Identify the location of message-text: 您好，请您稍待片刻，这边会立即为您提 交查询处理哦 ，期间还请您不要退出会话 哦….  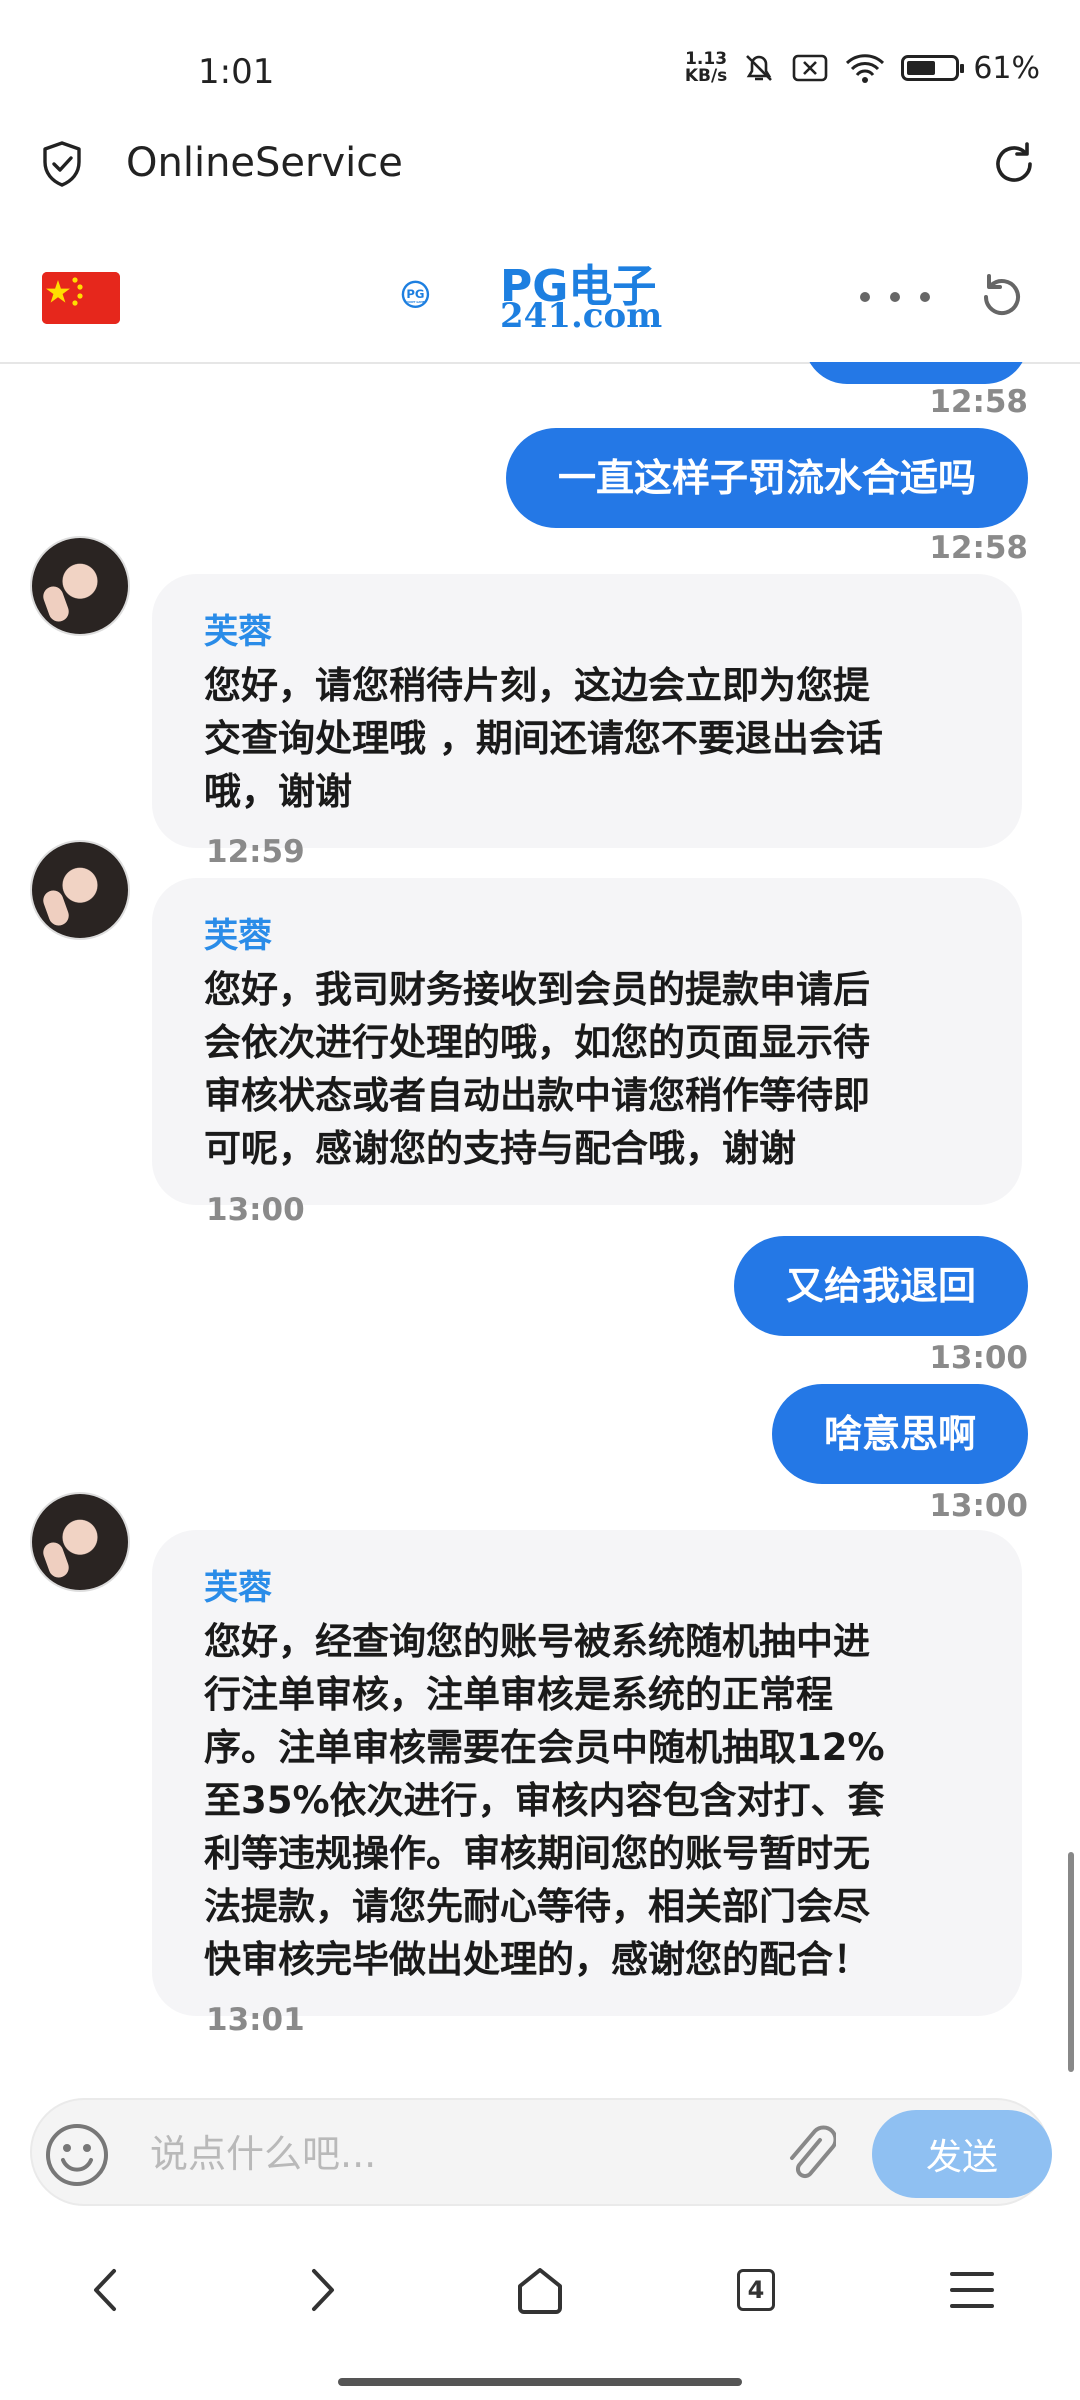
(543, 738).